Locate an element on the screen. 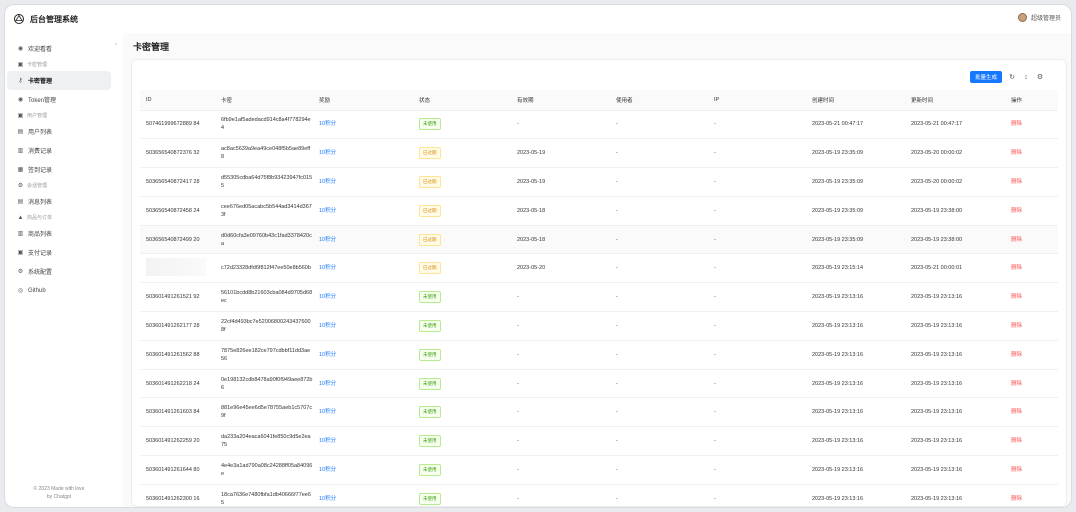 This screenshot has width=1076, height=512. openai-logo-icon is located at coordinates (19, 19).